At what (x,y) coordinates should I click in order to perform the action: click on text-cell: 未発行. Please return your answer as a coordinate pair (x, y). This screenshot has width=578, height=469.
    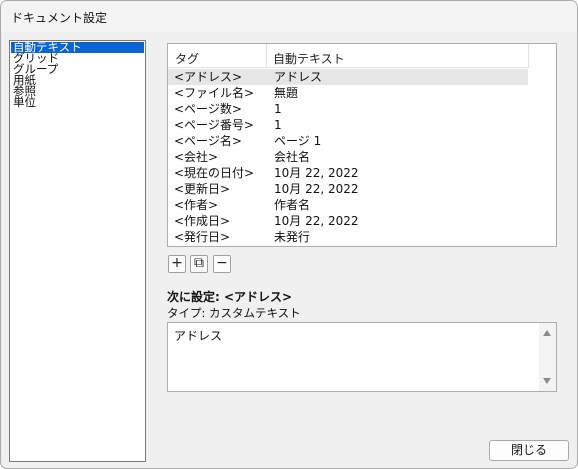
    Looking at the image, I should click on (292, 237).